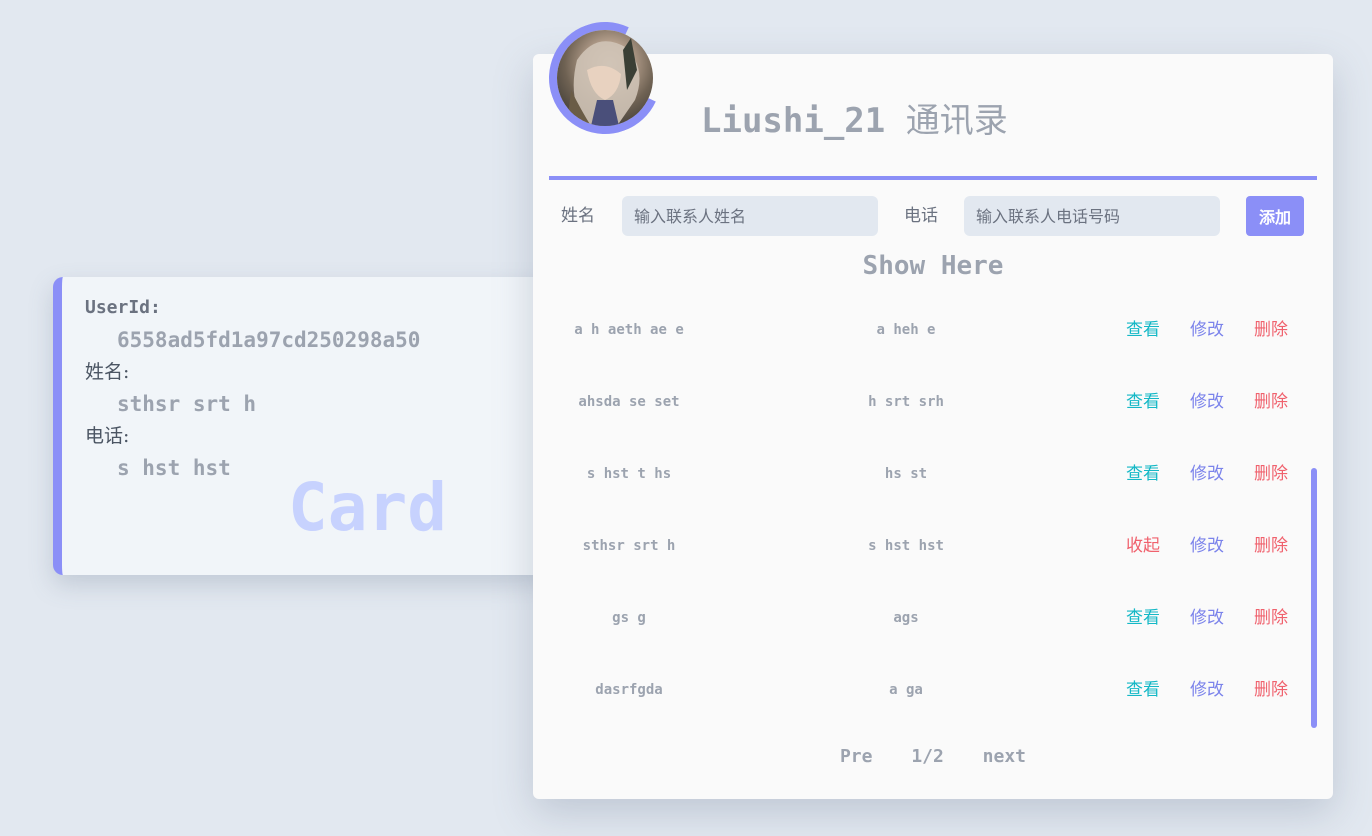  What do you see at coordinates (933, 266) in the screenshot?
I see `list-heading: Show Here` at bounding box center [933, 266].